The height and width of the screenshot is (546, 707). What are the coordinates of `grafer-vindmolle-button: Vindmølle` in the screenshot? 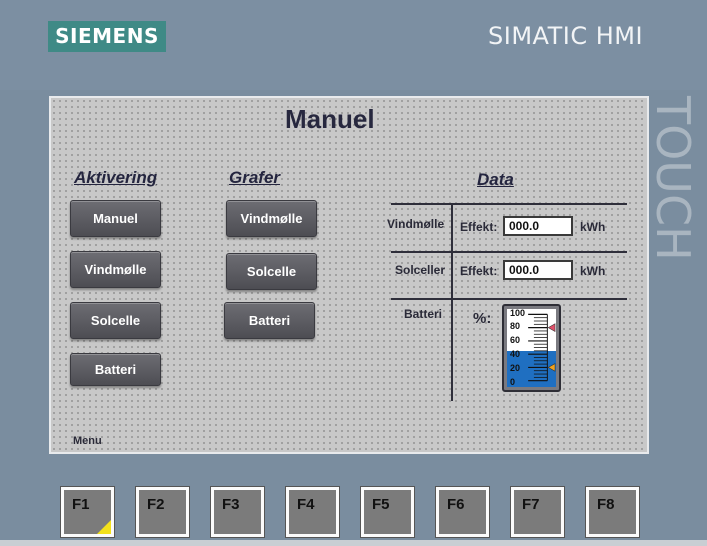 It's located at (271, 218).